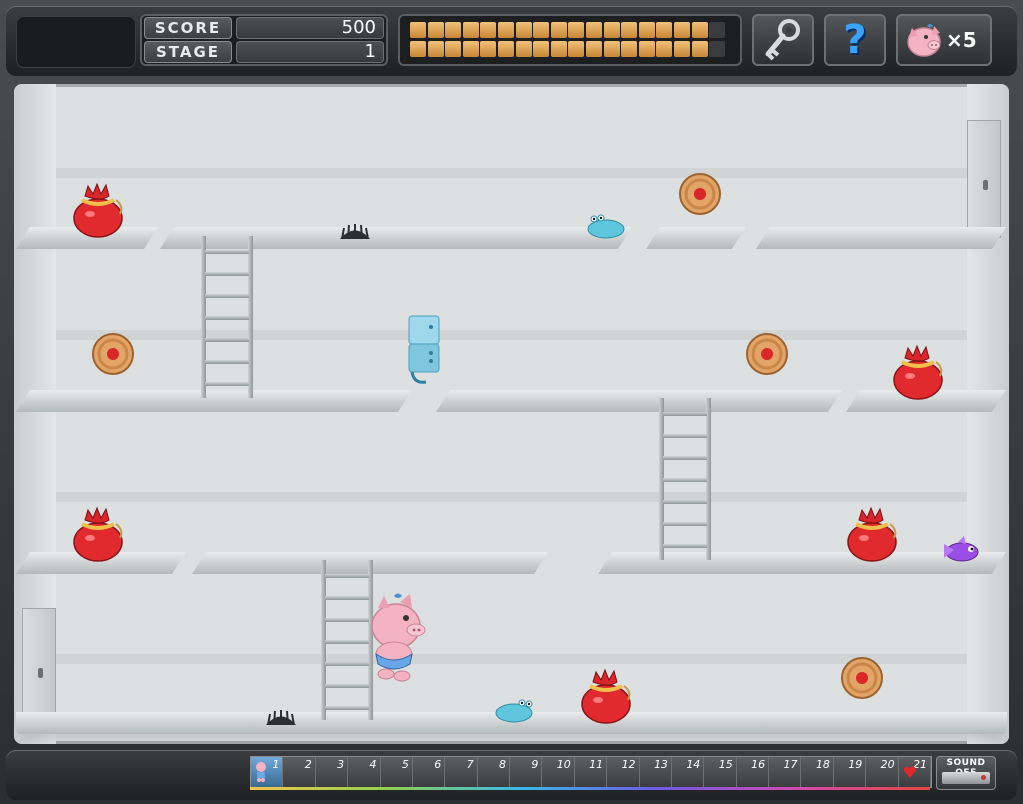  I want to click on stage-cell: 16, so click(753, 772).